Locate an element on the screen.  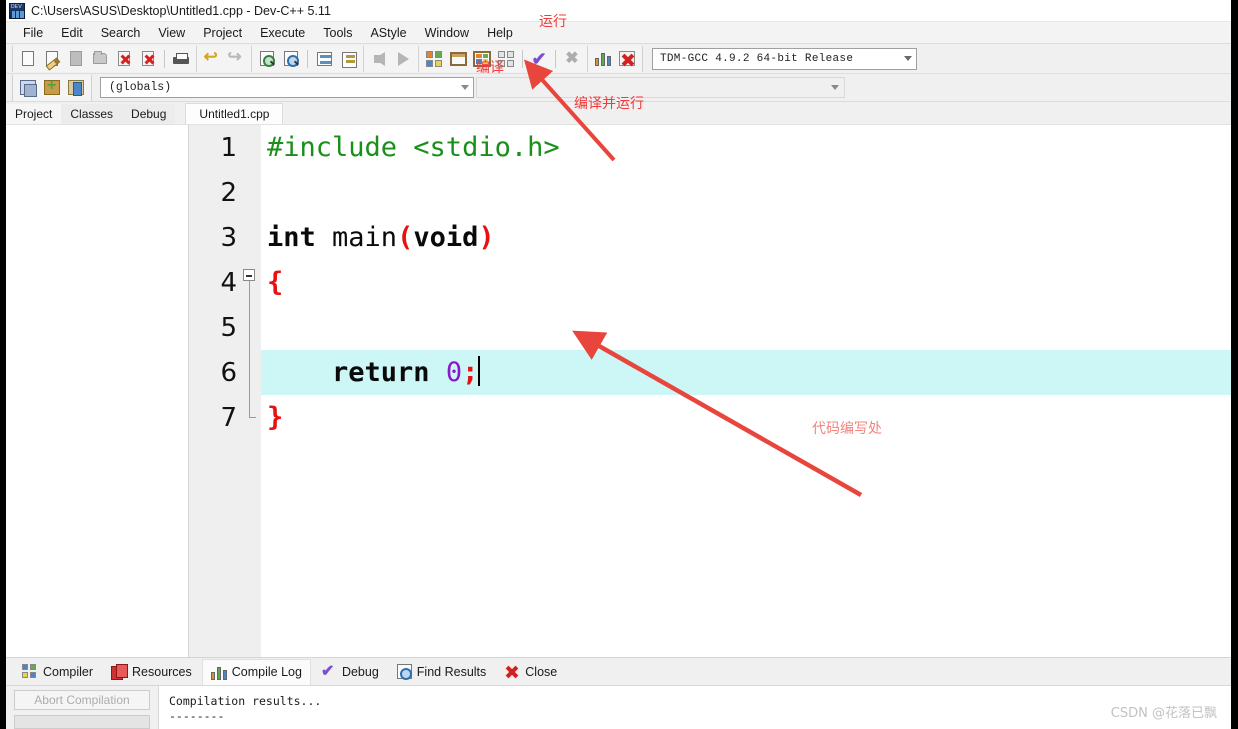
back-button is located at coordinates (379, 59).